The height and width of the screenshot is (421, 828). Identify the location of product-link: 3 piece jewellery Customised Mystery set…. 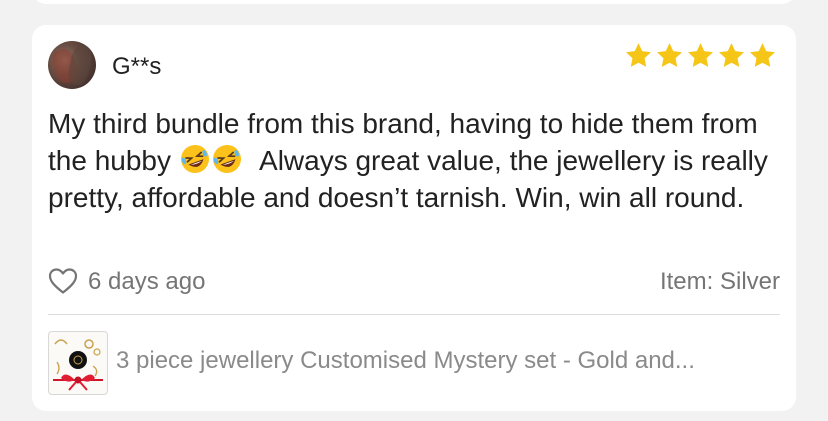
(414, 364).